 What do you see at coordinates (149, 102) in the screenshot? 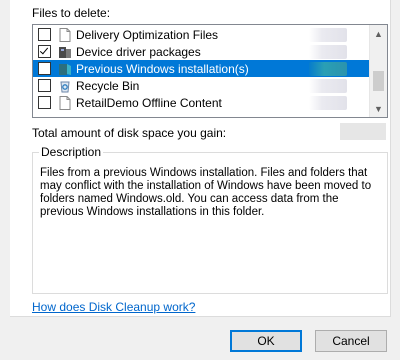
I see `list-item-label: RetailDemo Offline Content` at bounding box center [149, 102].